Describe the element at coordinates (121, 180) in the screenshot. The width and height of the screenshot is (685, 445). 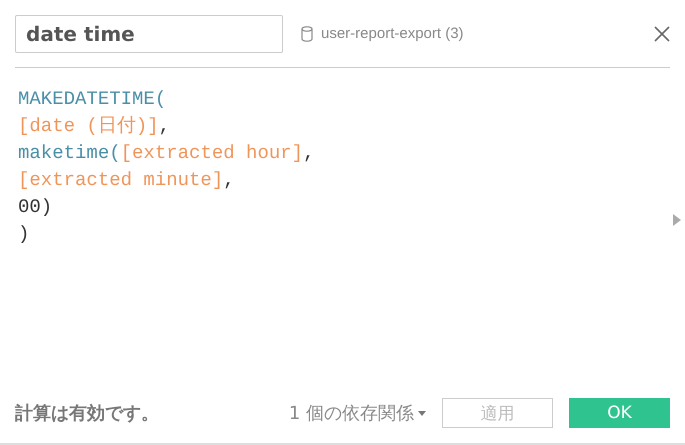
I see `code-token: [extracted minute]` at that location.